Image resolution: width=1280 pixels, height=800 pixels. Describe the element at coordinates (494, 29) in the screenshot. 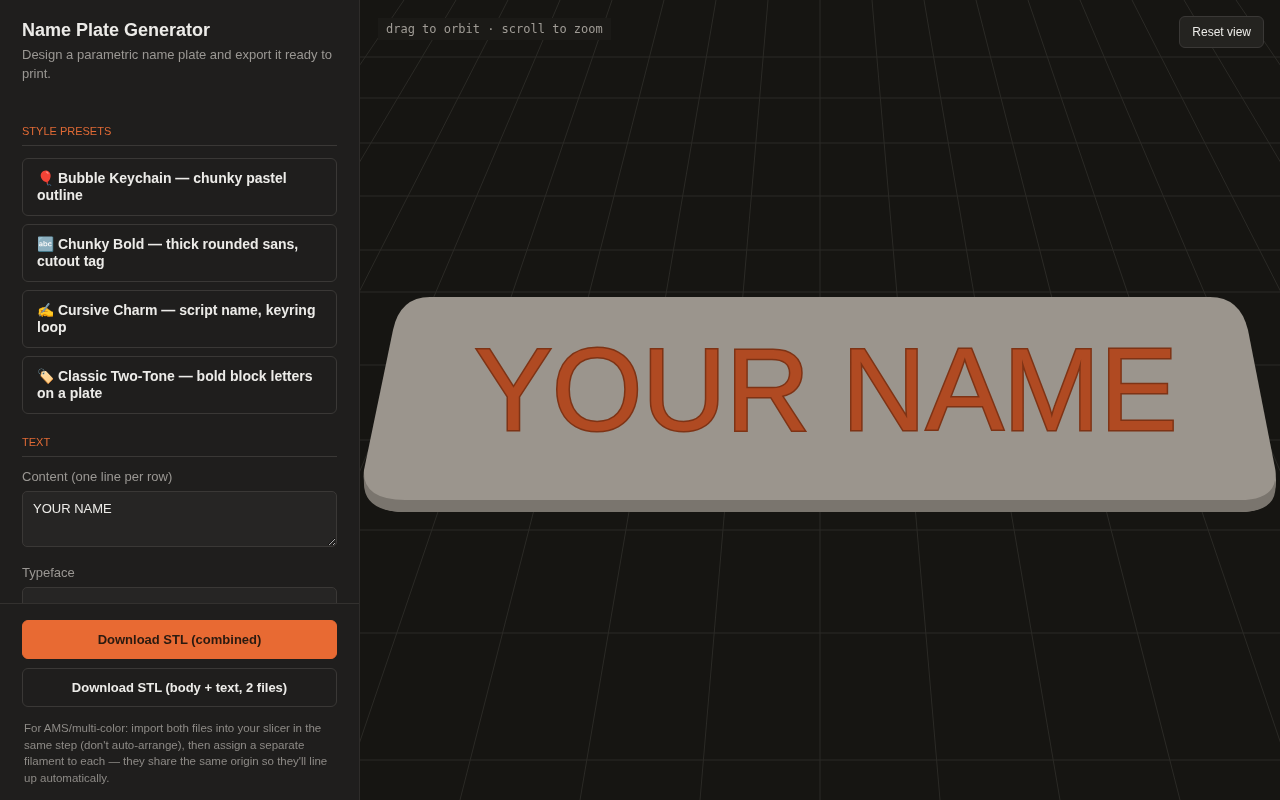

I see `viewport-hint: drag to orbit · scroll to zoom` at that location.